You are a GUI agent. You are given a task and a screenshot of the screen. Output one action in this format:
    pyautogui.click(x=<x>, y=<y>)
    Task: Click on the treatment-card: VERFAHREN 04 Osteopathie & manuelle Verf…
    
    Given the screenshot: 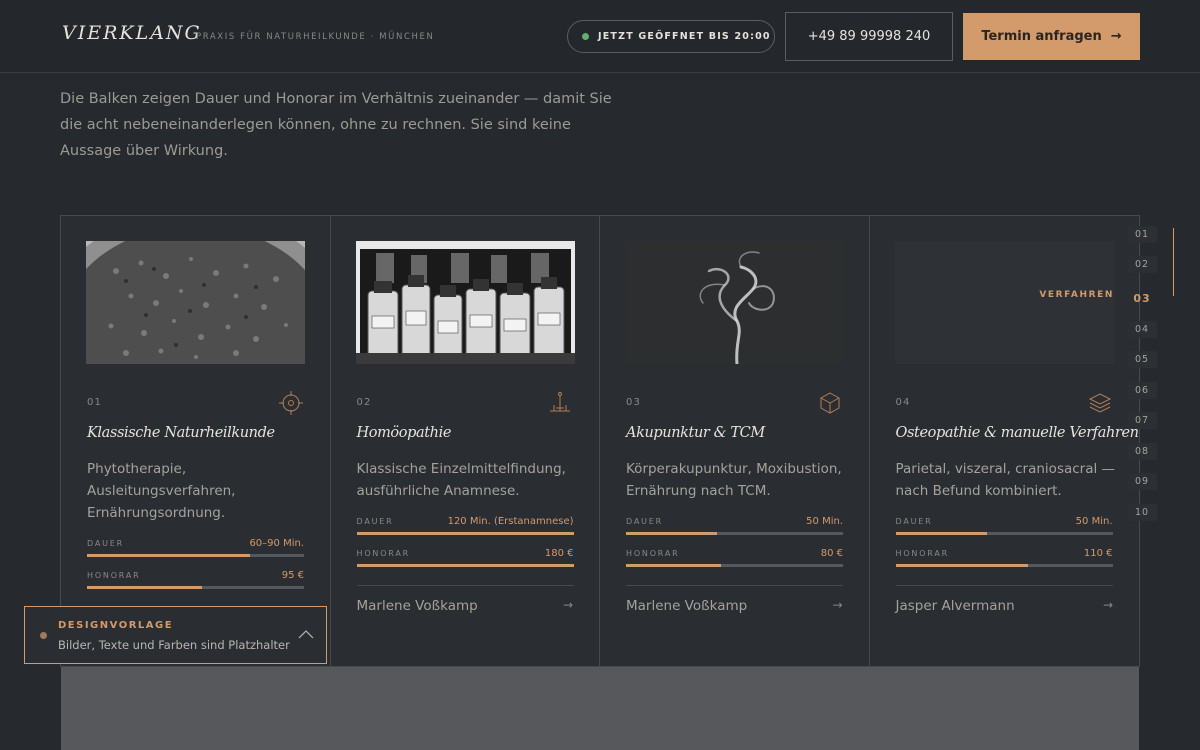 What is the action you would take?
    pyautogui.click(x=1005, y=441)
    